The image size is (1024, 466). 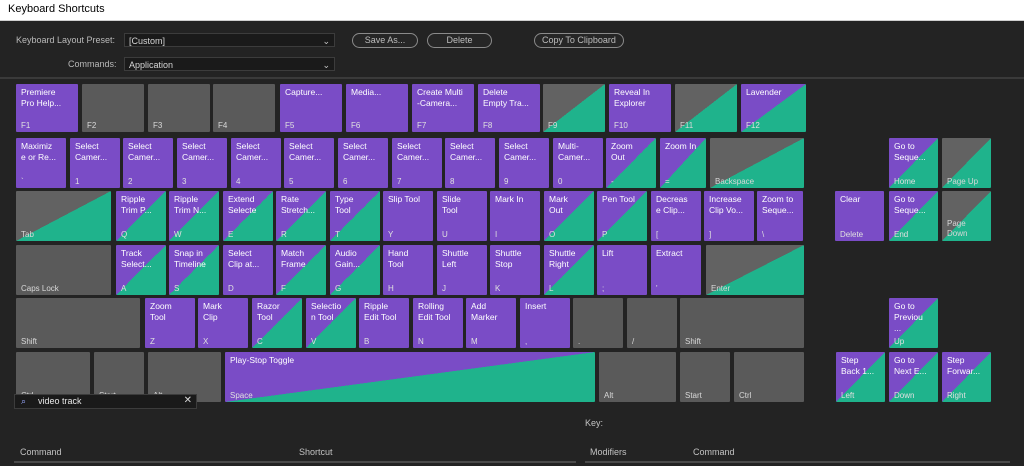 What do you see at coordinates (676, 216) in the screenshot?
I see `key-lbracket: Decreas e Clip... [` at bounding box center [676, 216].